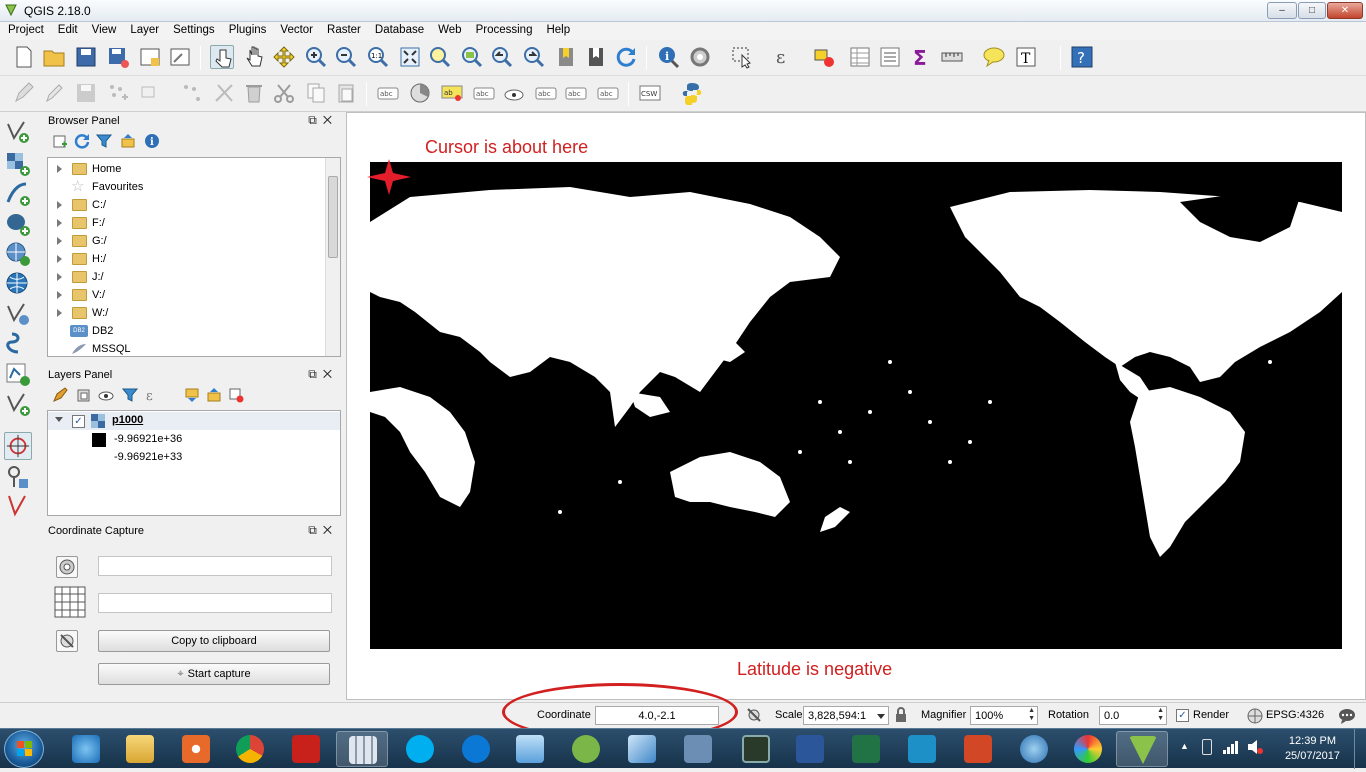  I want to click on add-group-icon, so click(84, 395).